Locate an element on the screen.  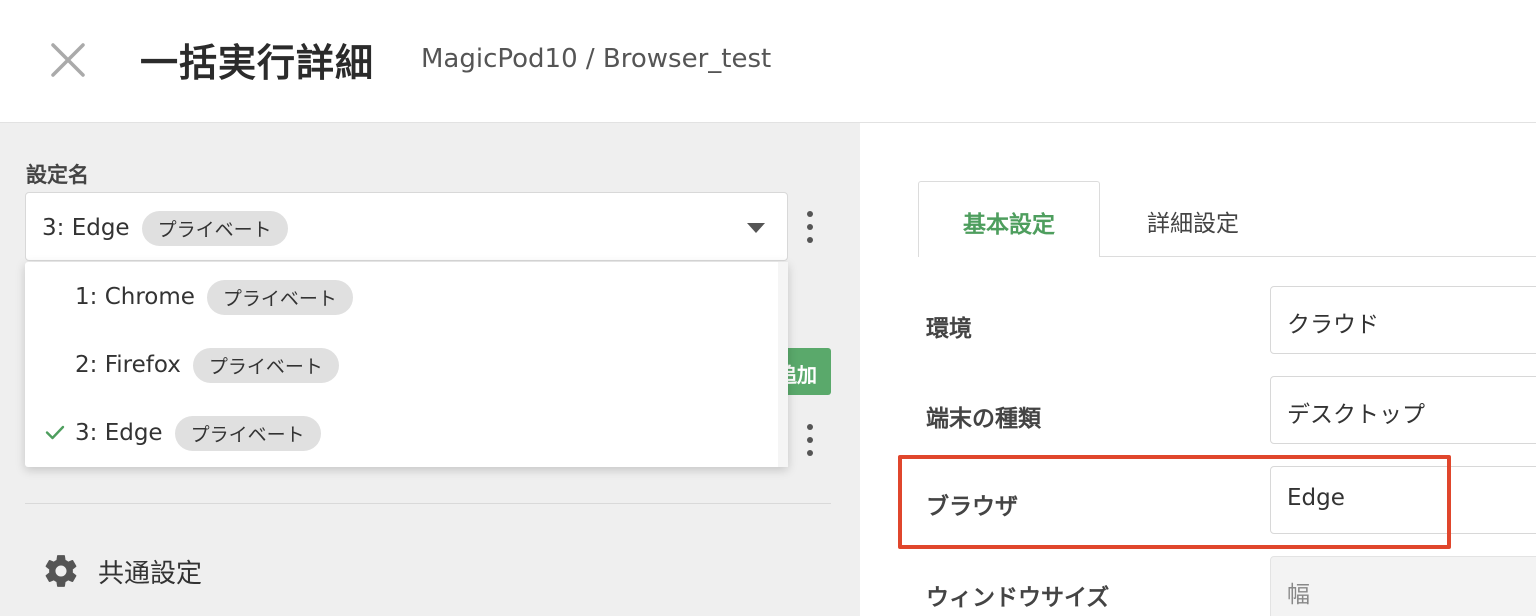
option-name: 3: Edge is located at coordinates (119, 433).